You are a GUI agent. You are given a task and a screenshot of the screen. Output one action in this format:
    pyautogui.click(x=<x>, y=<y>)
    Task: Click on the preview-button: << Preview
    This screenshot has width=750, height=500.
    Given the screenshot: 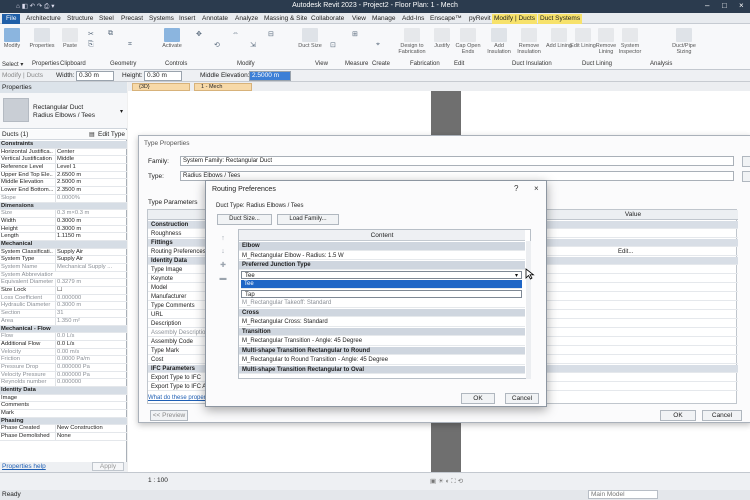 What is the action you would take?
    pyautogui.click(x=169, y=415)
    